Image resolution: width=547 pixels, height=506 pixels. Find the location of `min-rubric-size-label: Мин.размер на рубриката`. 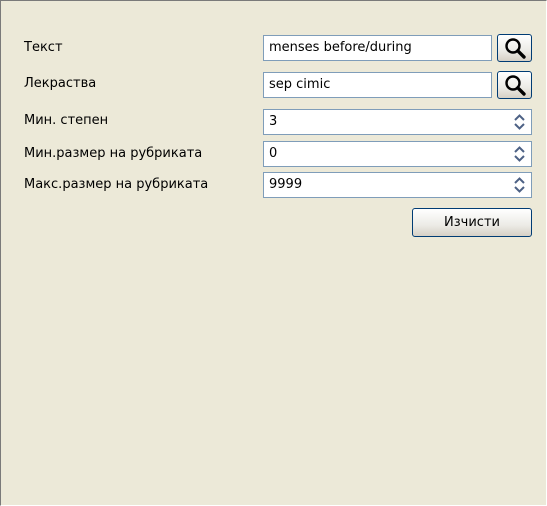

min-rubric-size-label: Мин.размер на рубриката is located at coordinates (113, 153).